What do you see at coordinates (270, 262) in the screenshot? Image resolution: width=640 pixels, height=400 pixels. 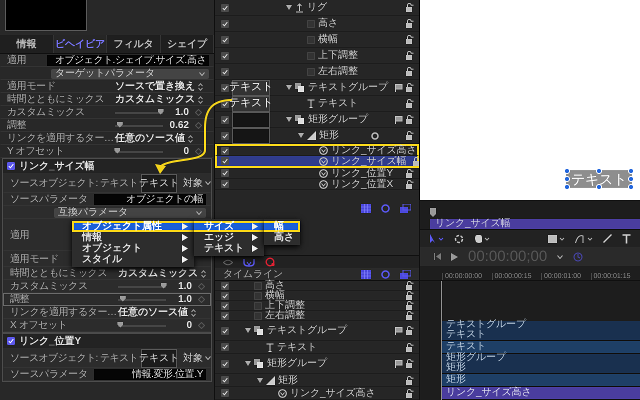 I see `record-icon` at bounding box center [270, 262].